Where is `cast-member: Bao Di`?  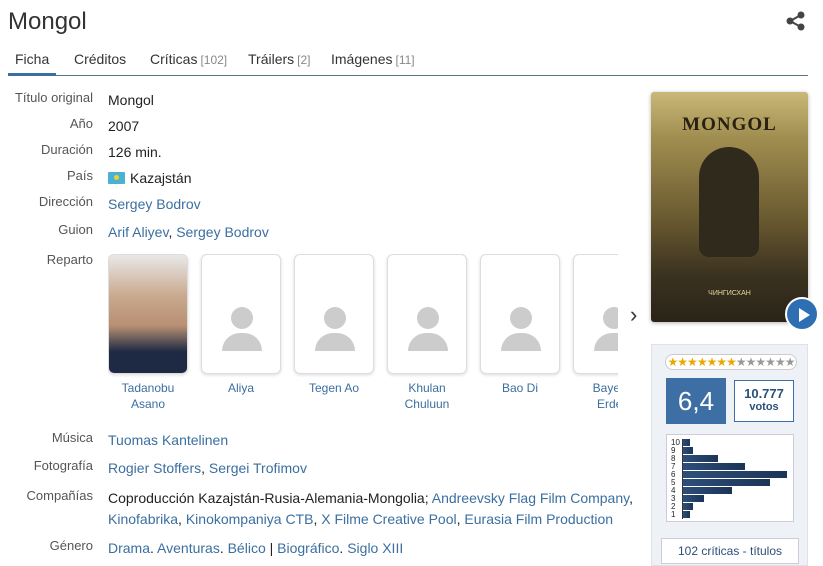 cast-member: Bao Di is located at coordinates (520, 325).